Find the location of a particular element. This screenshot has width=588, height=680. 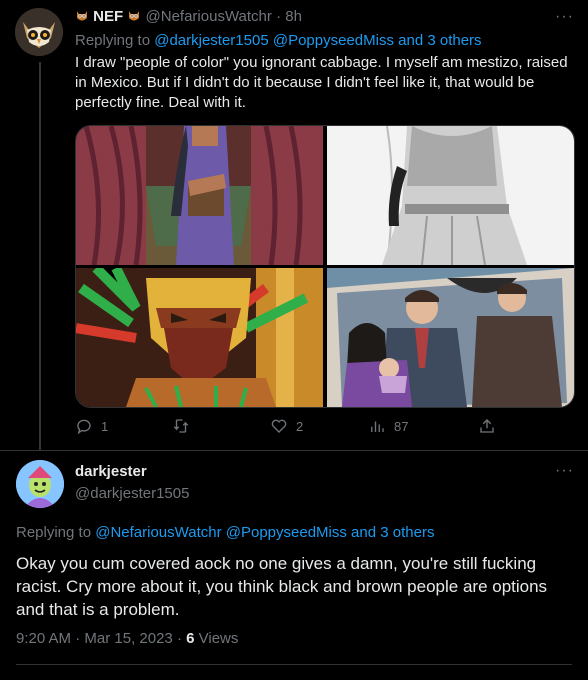

heart-icon is located at coordinates (279, 426).